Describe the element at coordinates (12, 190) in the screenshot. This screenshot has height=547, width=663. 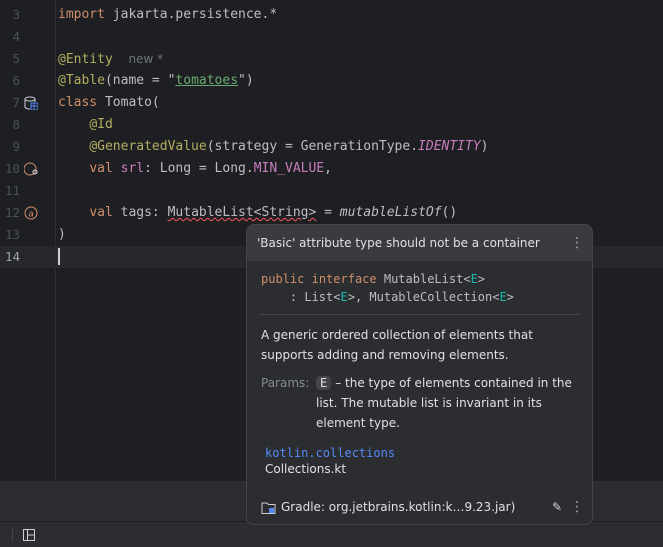
I see `line-number: 11` at that location.